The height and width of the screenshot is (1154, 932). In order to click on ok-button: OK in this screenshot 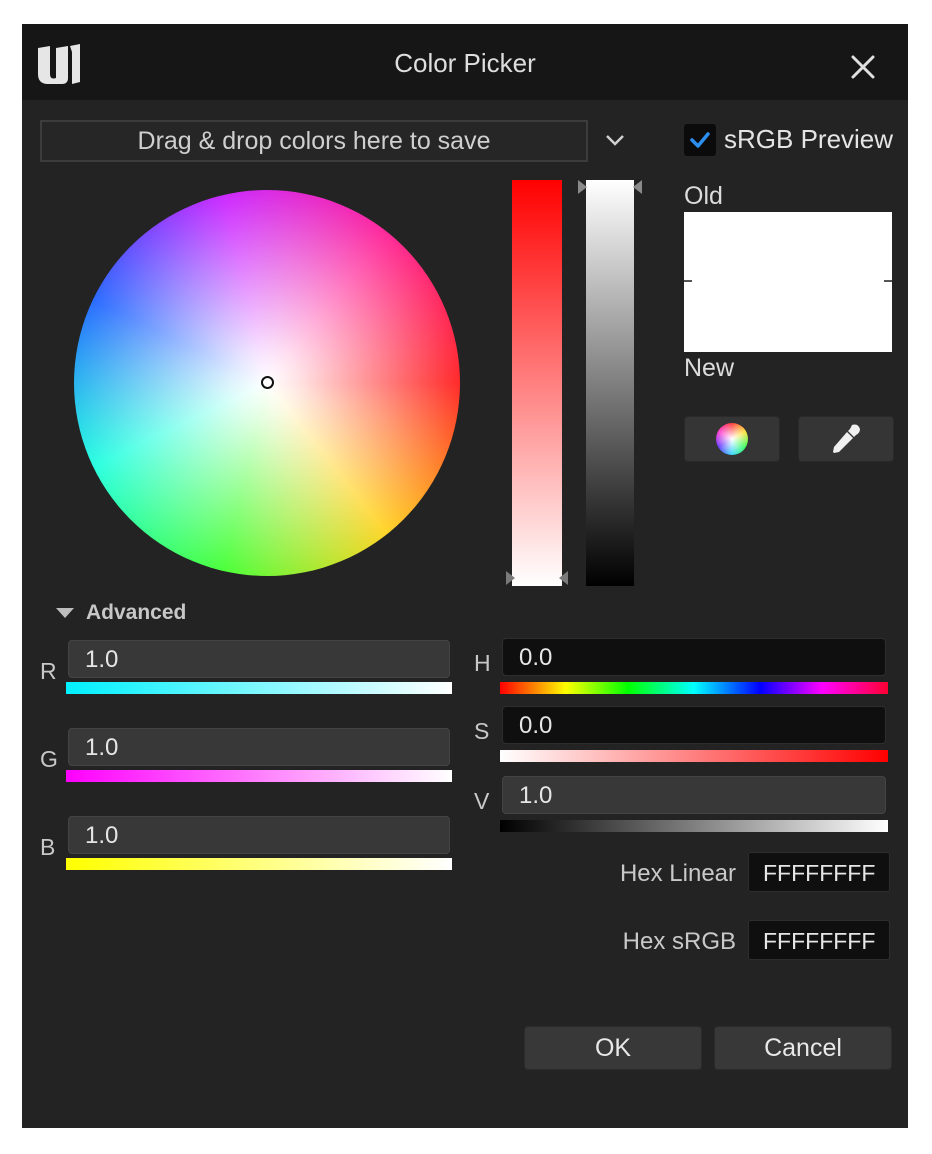, I will do `click(613, 1048)`.